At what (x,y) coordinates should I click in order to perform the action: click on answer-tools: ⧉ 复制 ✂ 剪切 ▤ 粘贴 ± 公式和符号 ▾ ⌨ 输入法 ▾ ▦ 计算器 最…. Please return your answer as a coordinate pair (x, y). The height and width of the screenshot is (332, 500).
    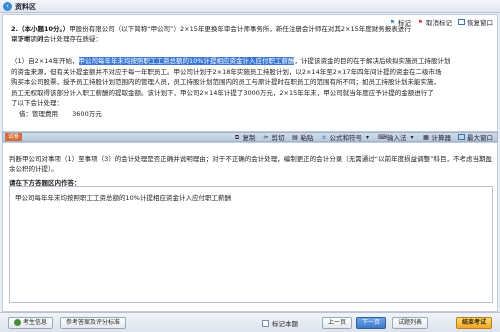
    Looking at the image, I should click on (363, 138).